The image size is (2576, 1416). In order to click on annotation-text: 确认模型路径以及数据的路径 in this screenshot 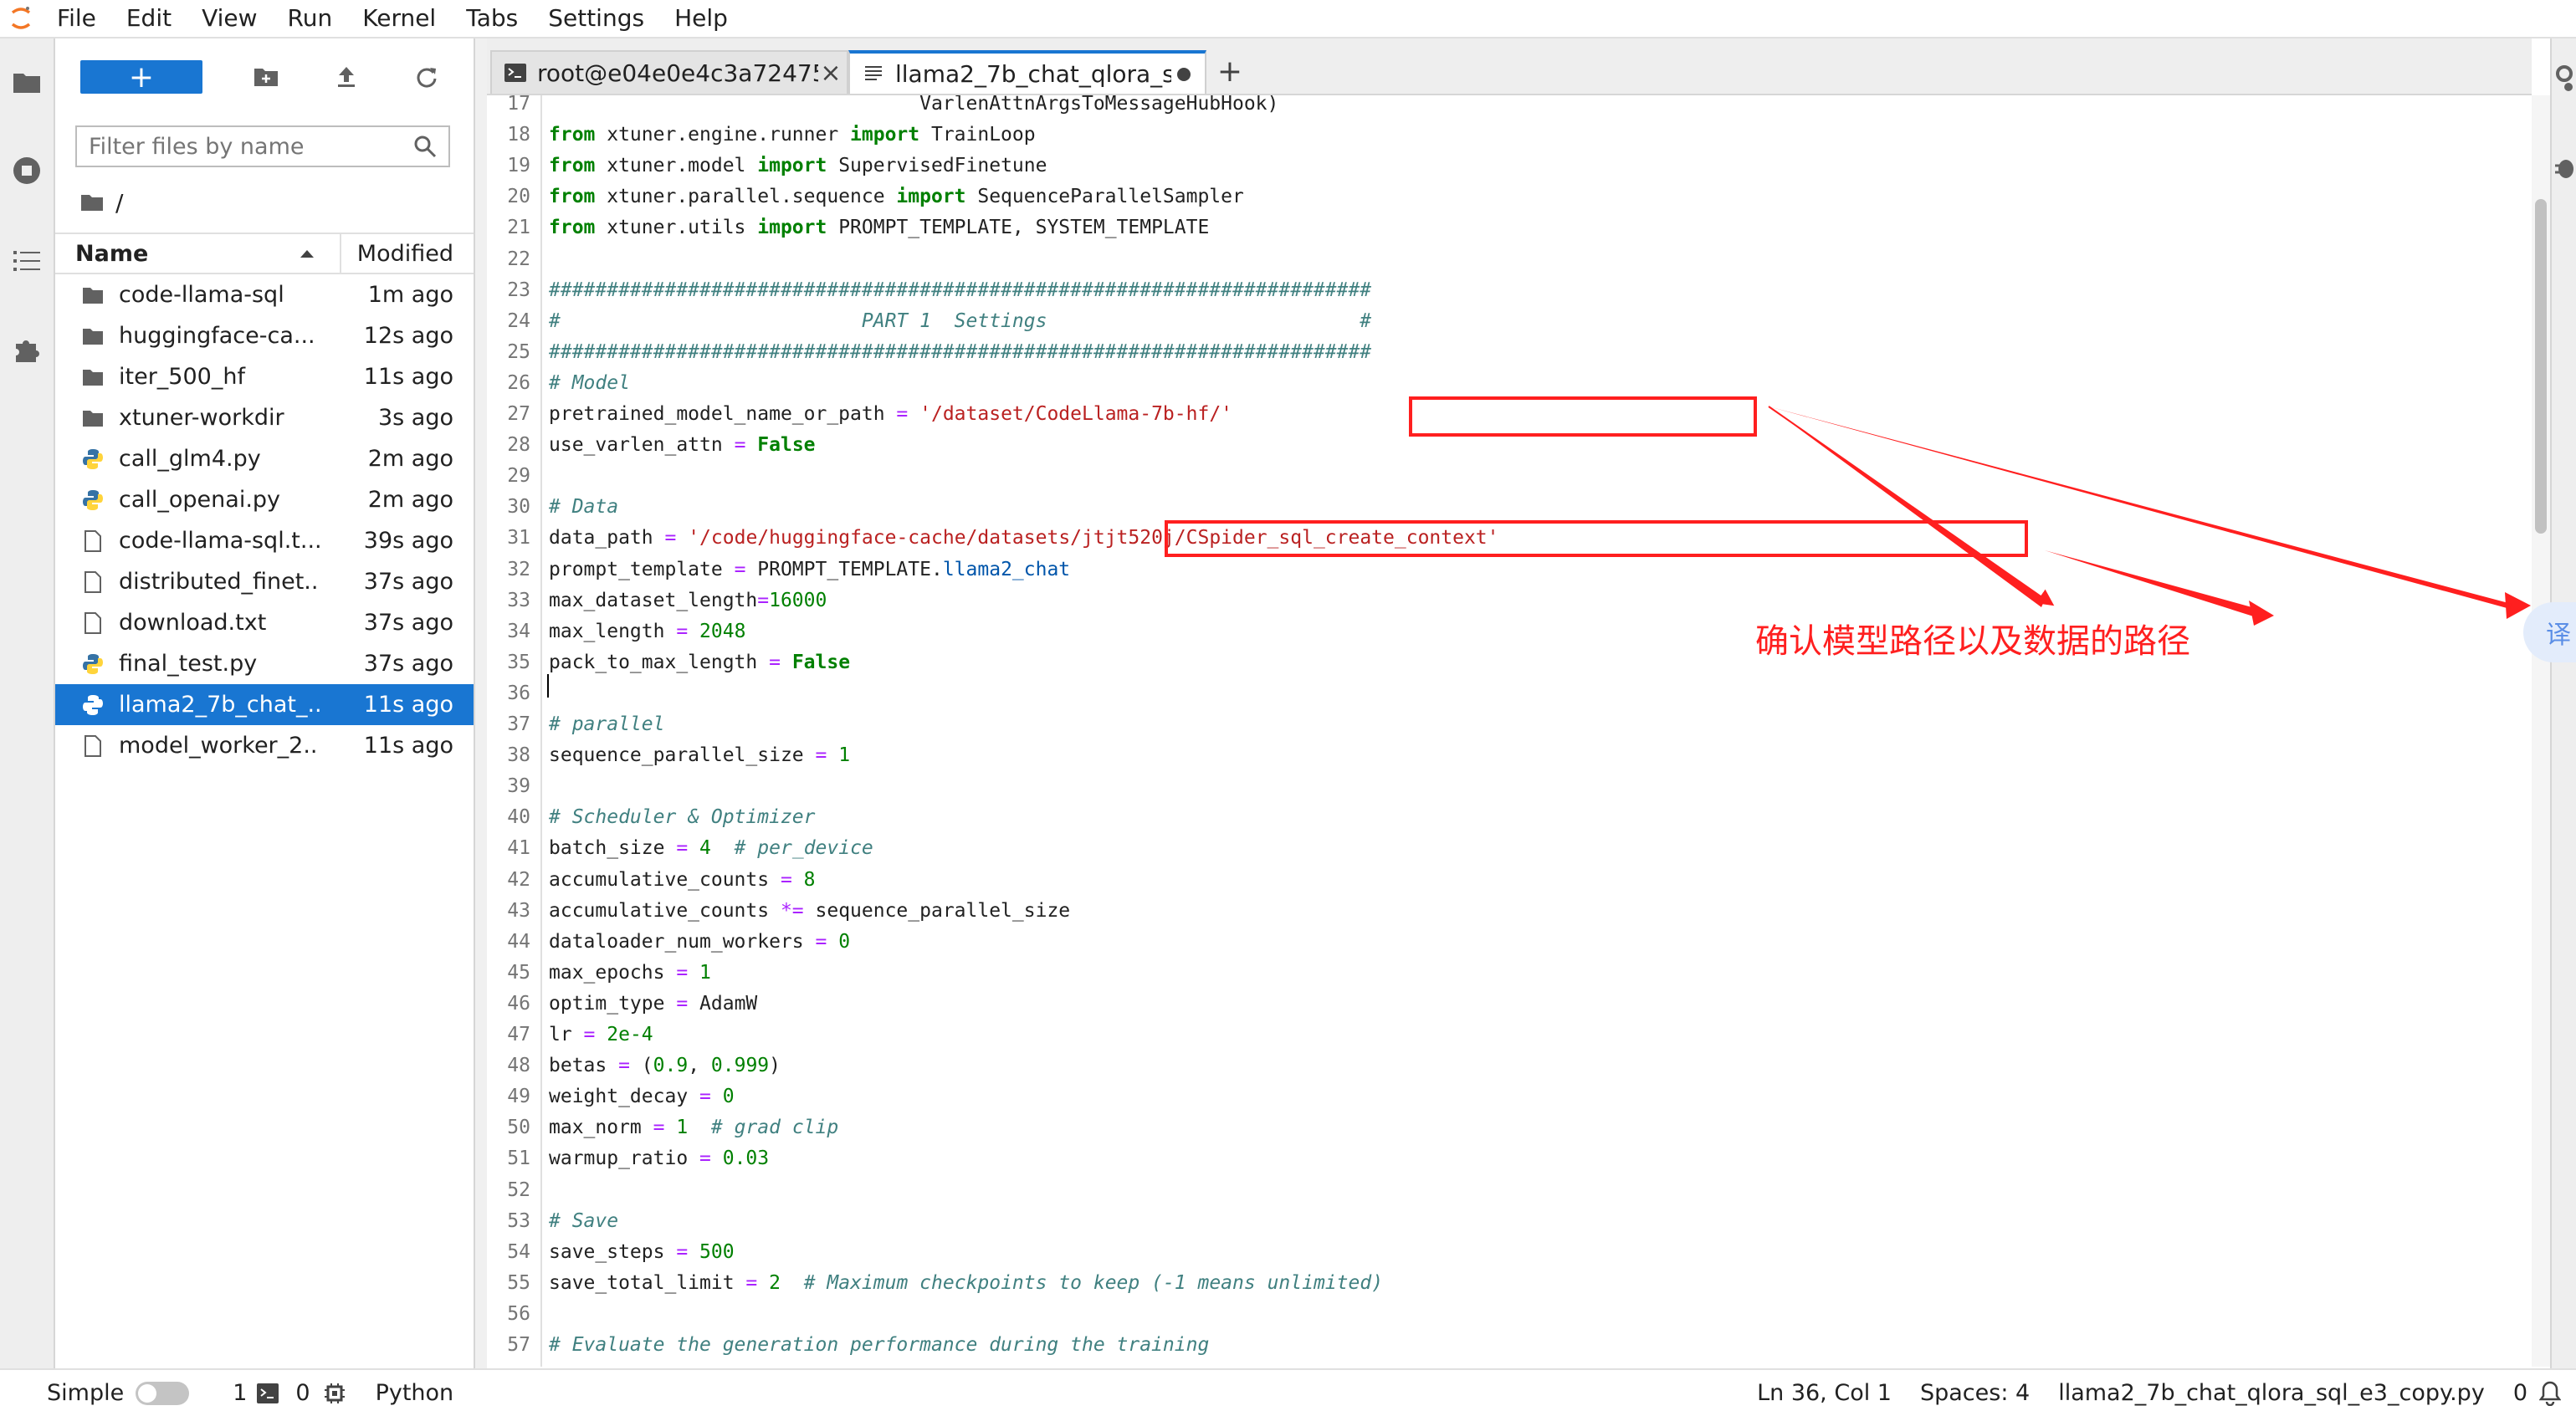, I will do `click(1973, 641)`.